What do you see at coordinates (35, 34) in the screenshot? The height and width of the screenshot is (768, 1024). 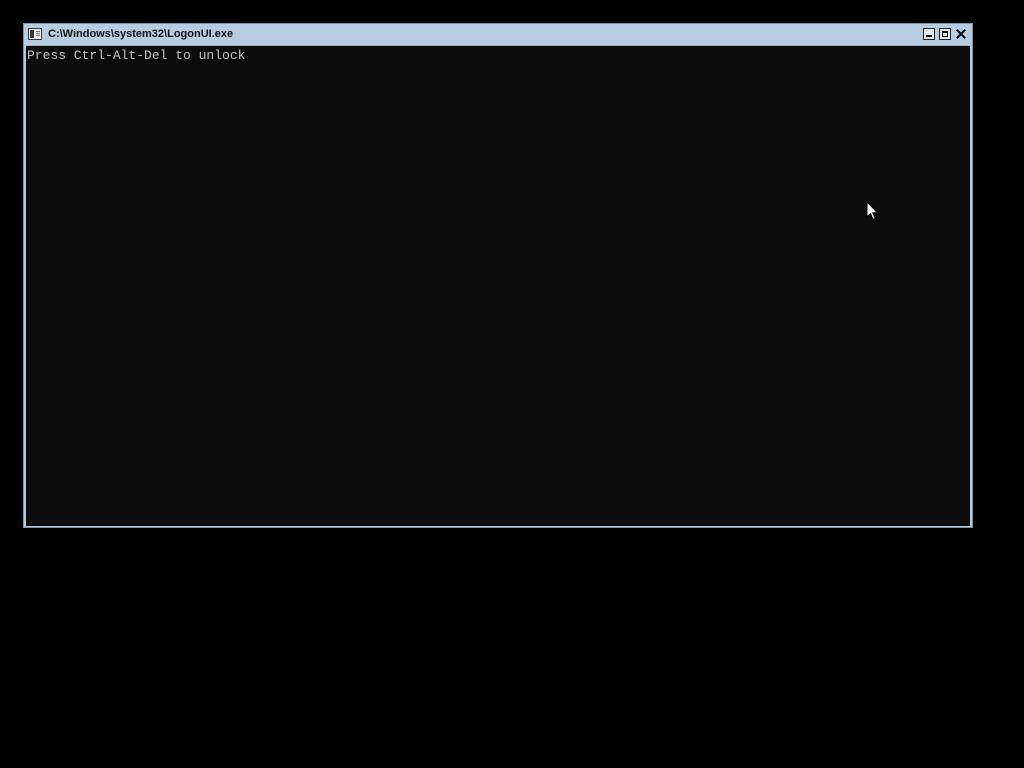 I see `console-app-icon` at bounding box center [35, 34].